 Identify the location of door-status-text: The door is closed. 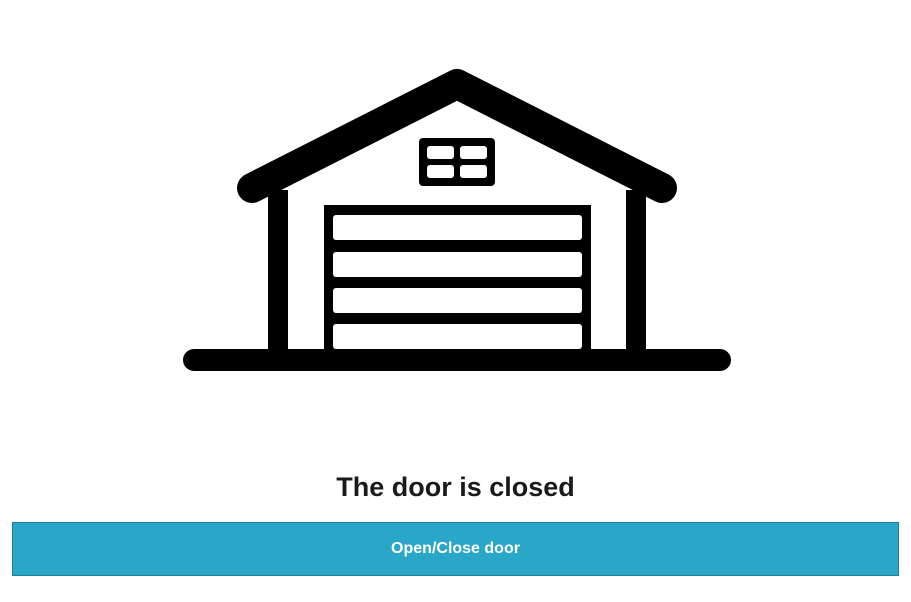
(455, 487).